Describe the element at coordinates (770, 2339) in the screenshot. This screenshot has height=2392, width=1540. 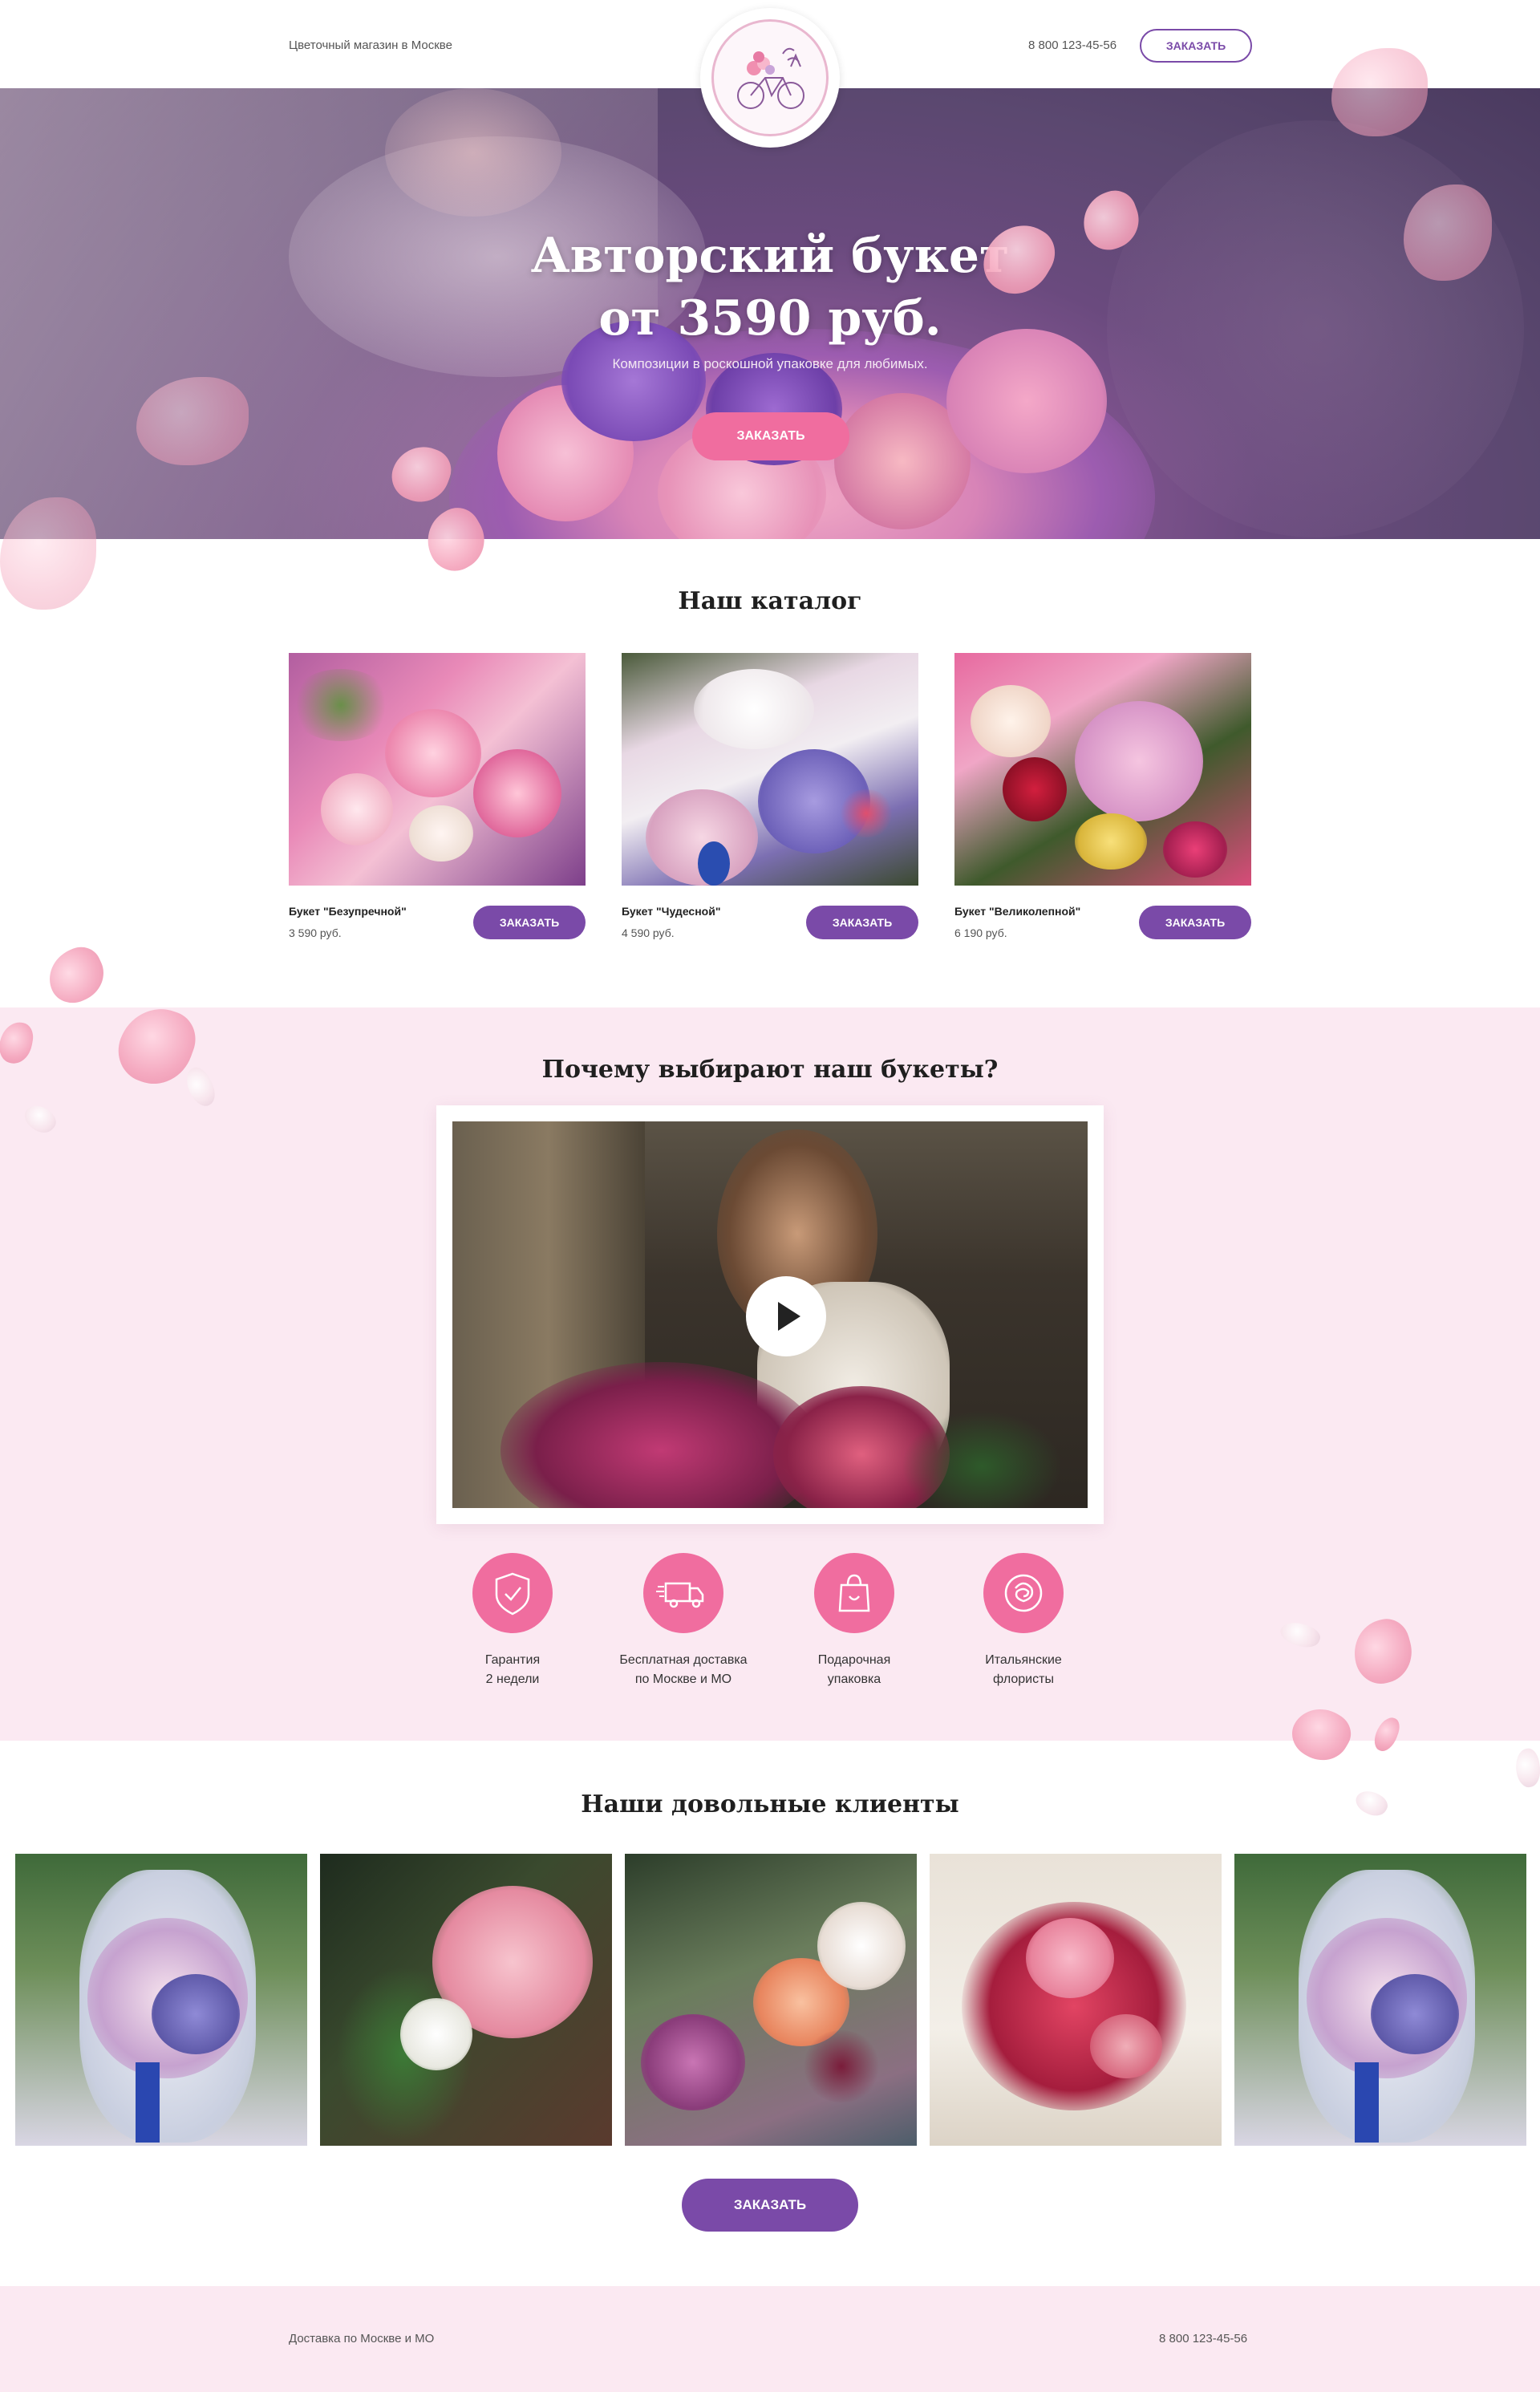
I see `site-footer: Доставка по Москве и МО 8 800 123-45-56` at that location.